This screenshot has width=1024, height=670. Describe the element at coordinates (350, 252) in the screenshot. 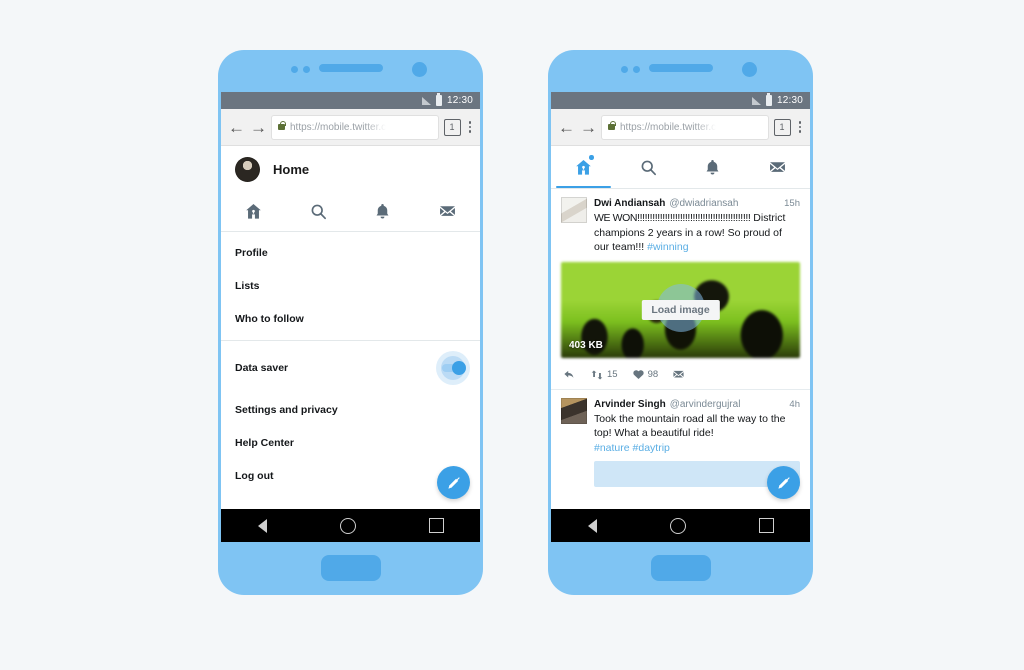

I see `menu-item-profile: Profile` at that location.